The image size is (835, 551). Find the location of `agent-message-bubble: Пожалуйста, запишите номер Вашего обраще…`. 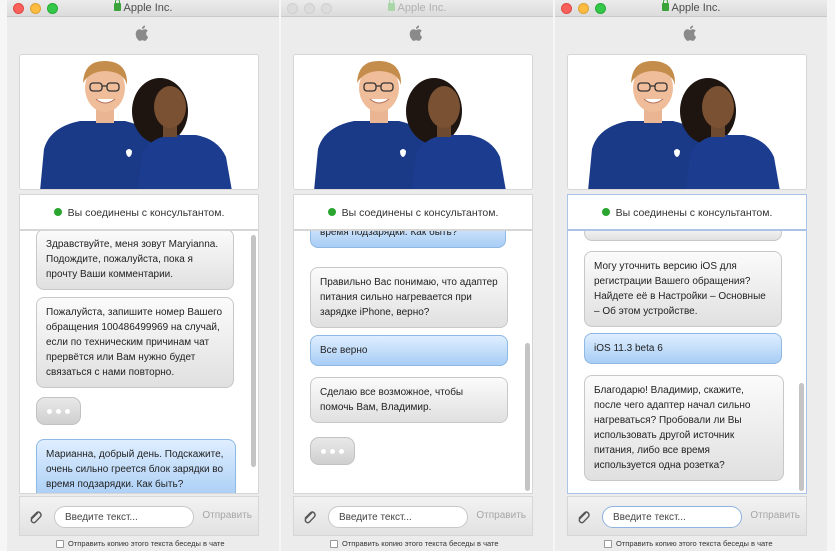

agent-message-bubble: Пожалуйста, запишите номер Вашего обраще… is located at coordinates (135, 342).